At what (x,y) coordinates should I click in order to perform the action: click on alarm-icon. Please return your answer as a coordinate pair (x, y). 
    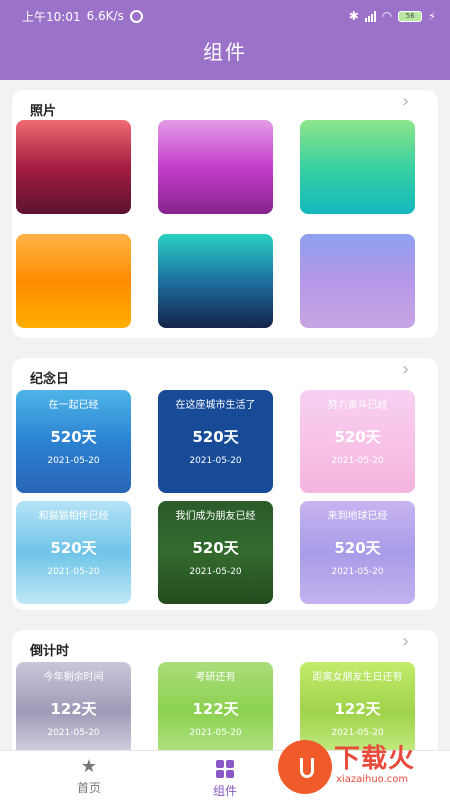
    Looking at the image, I should click on (136, 16).